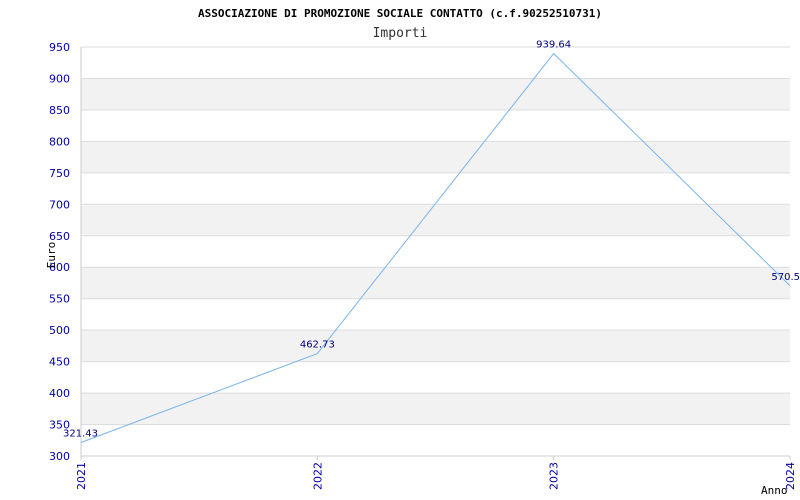 The width and height of the screenshot is (800, 500). I want to click on chart-subtitle: Importi, so click(400, 33).